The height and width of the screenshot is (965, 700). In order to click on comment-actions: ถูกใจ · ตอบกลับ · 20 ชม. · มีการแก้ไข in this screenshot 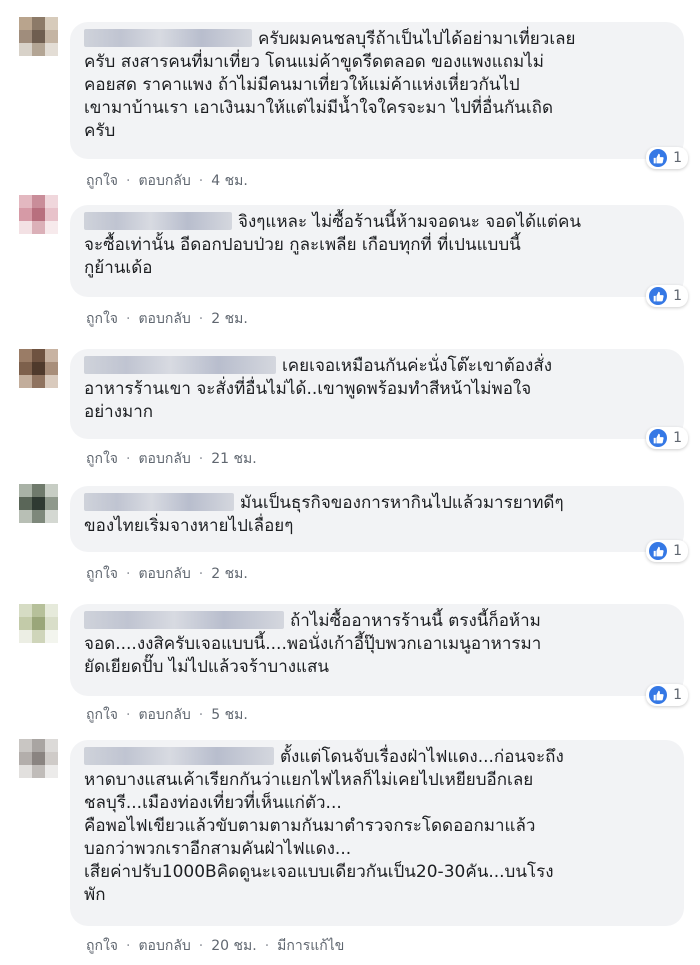, I will do `click(215, 946)`.